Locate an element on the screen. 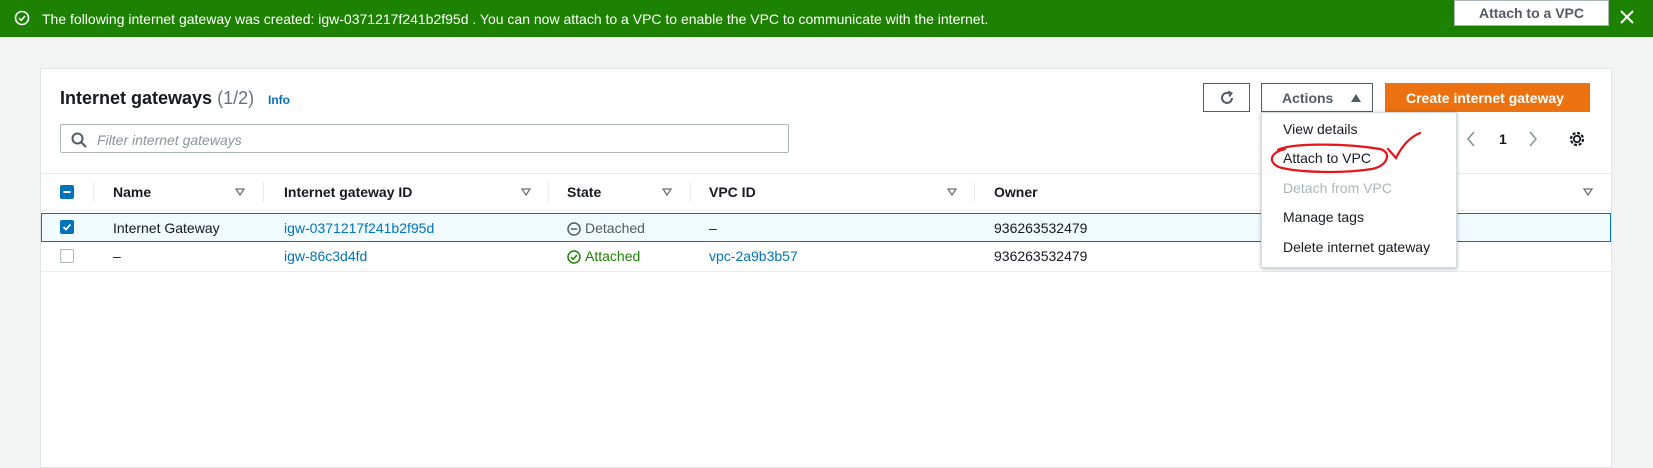  column-label: State is located at coordinates (584, 192).